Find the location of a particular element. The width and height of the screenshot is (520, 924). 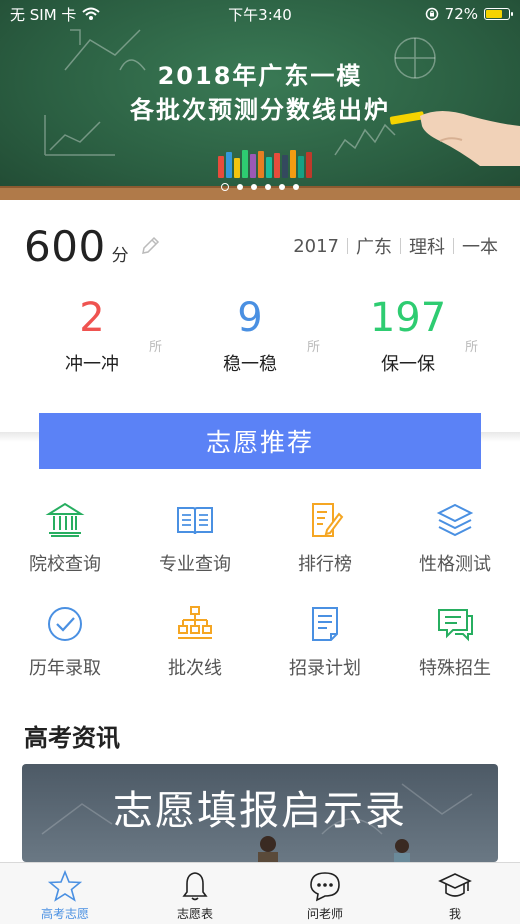

chat-icon is located at coordinates (455, 625).